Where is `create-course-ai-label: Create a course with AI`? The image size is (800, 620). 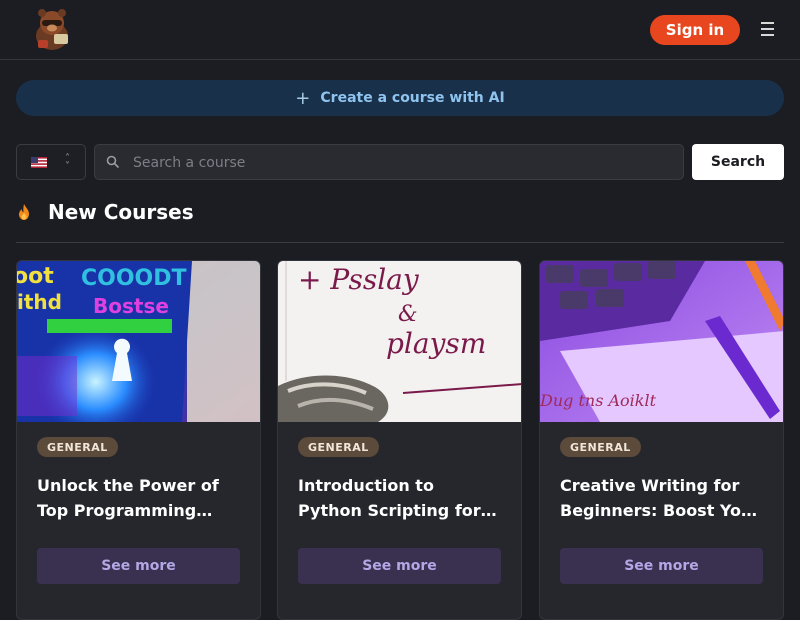
create-course-ai-label: Create a course with AI is located at coordinates (412, 98).